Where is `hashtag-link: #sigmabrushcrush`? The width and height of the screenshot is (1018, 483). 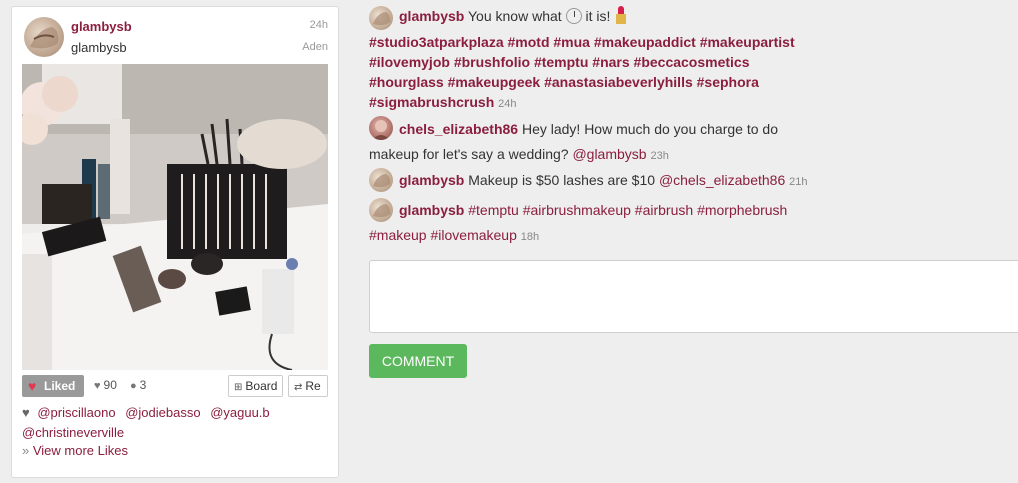
hashtag-link: #sigmabrushcrush is located at coordinates (431, 102).